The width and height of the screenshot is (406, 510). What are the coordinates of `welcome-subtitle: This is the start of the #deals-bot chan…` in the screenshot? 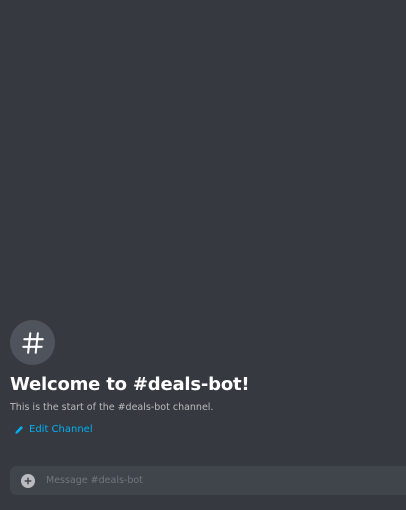 It's located at (112, 407).